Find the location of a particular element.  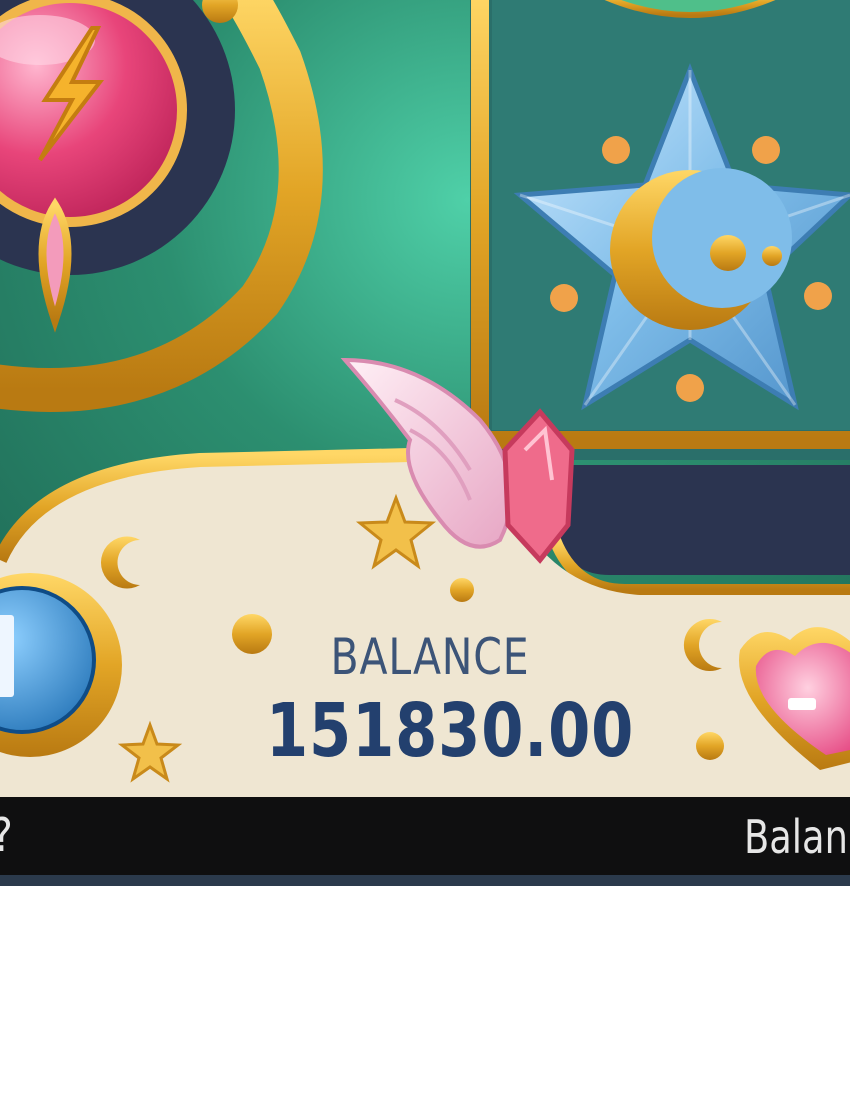

balance-bar-label: Balan is located at coordinates (796, 837).